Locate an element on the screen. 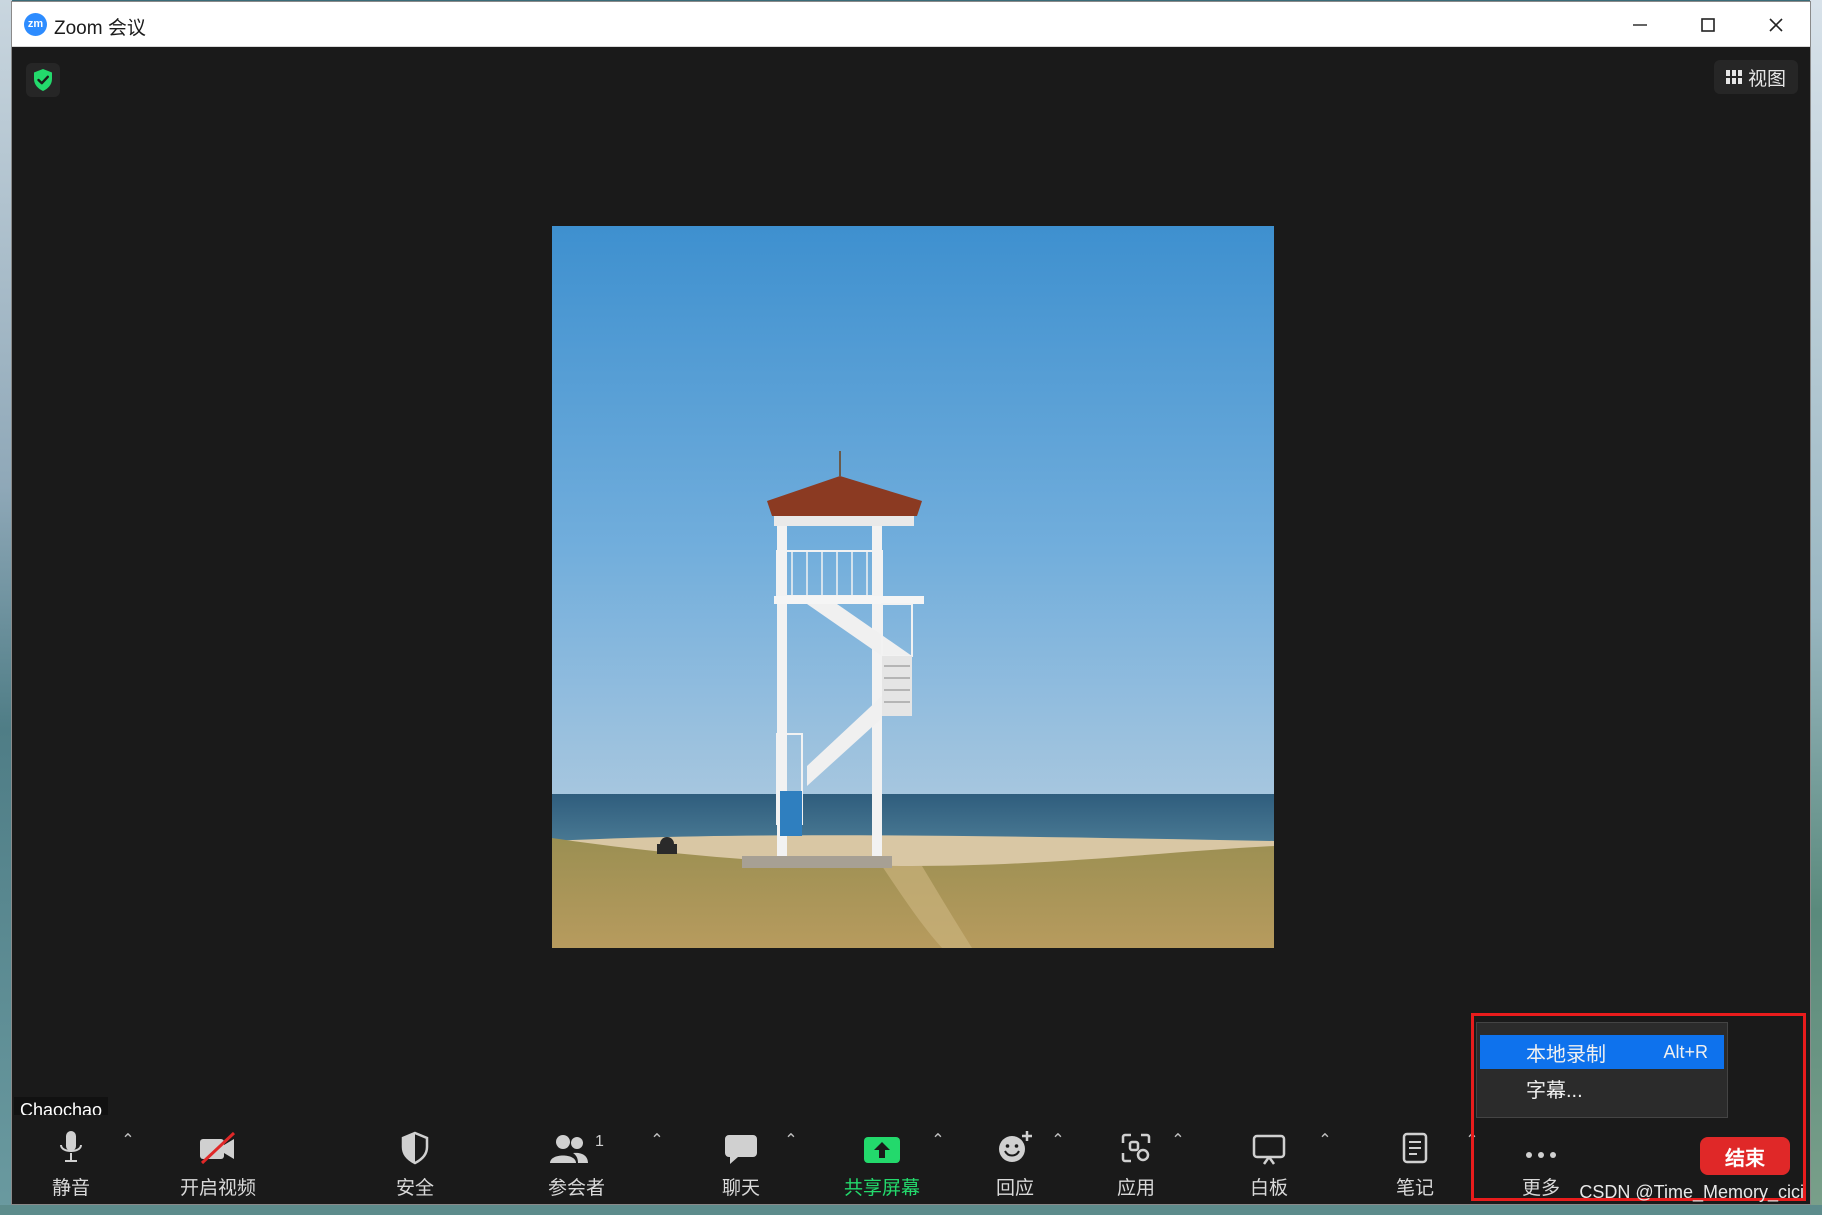  maximize-button is located at coordinates (1708, 24).